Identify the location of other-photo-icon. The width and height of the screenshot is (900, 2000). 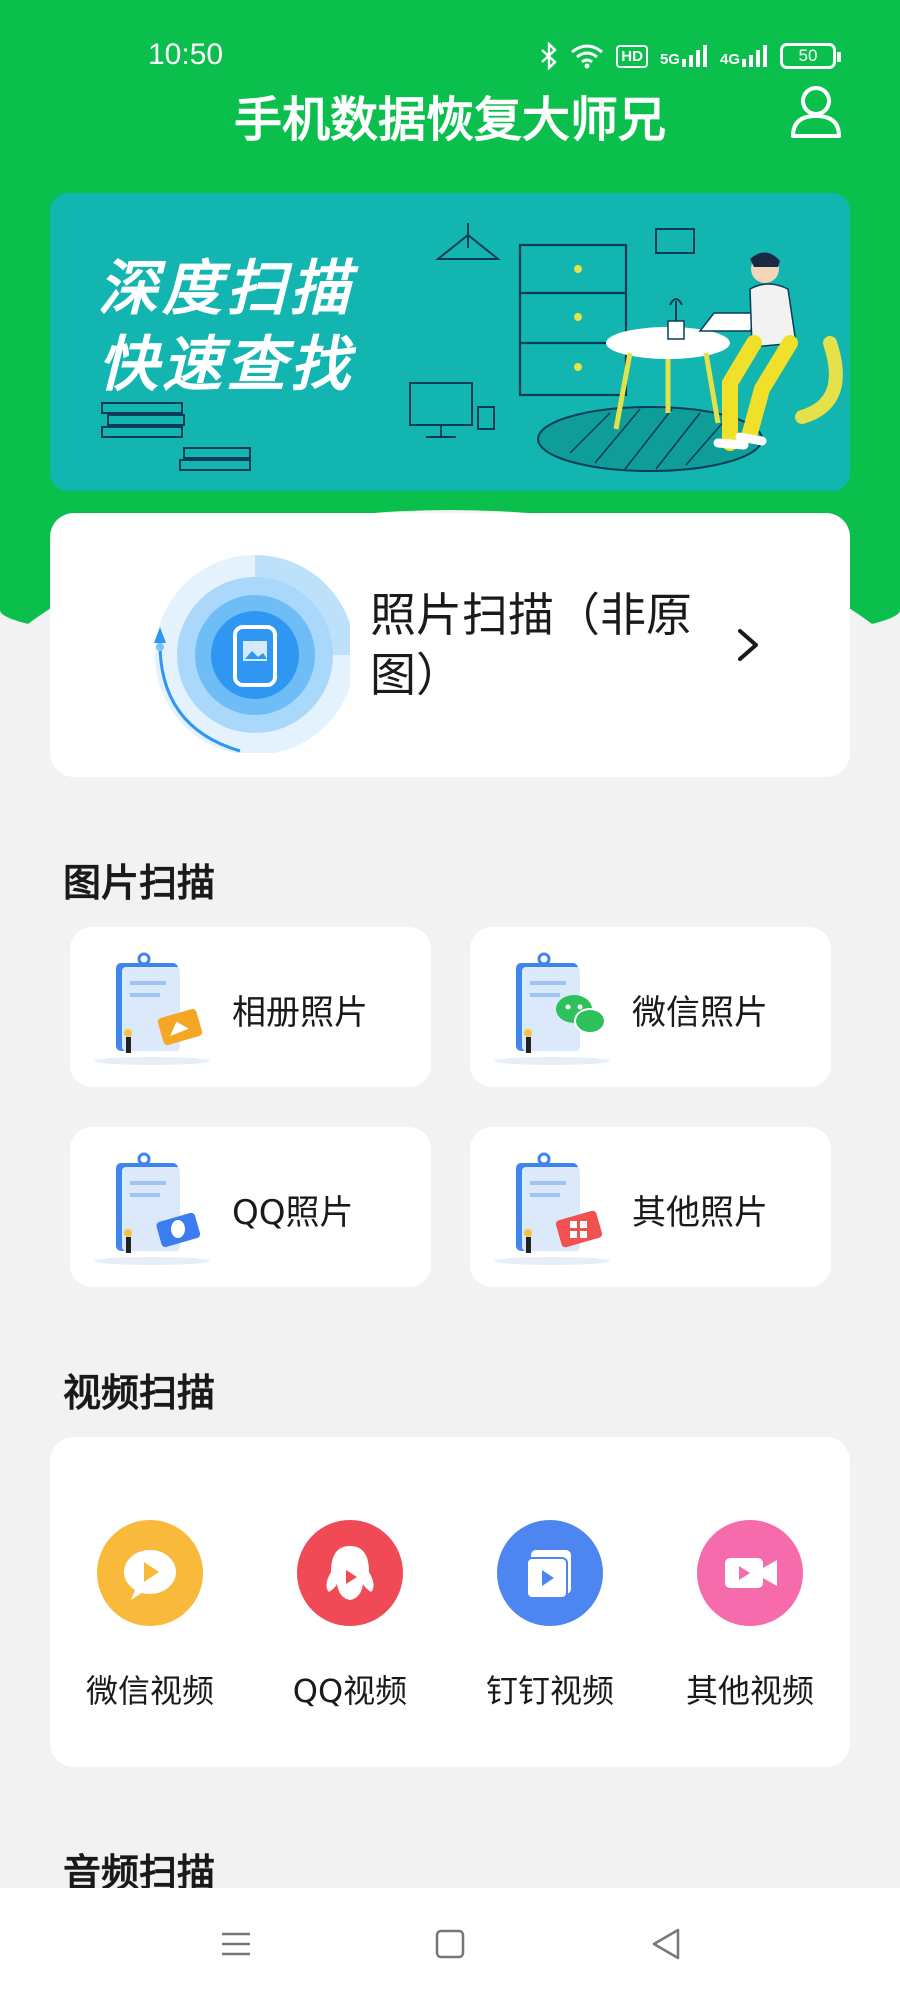
(552, 1208).